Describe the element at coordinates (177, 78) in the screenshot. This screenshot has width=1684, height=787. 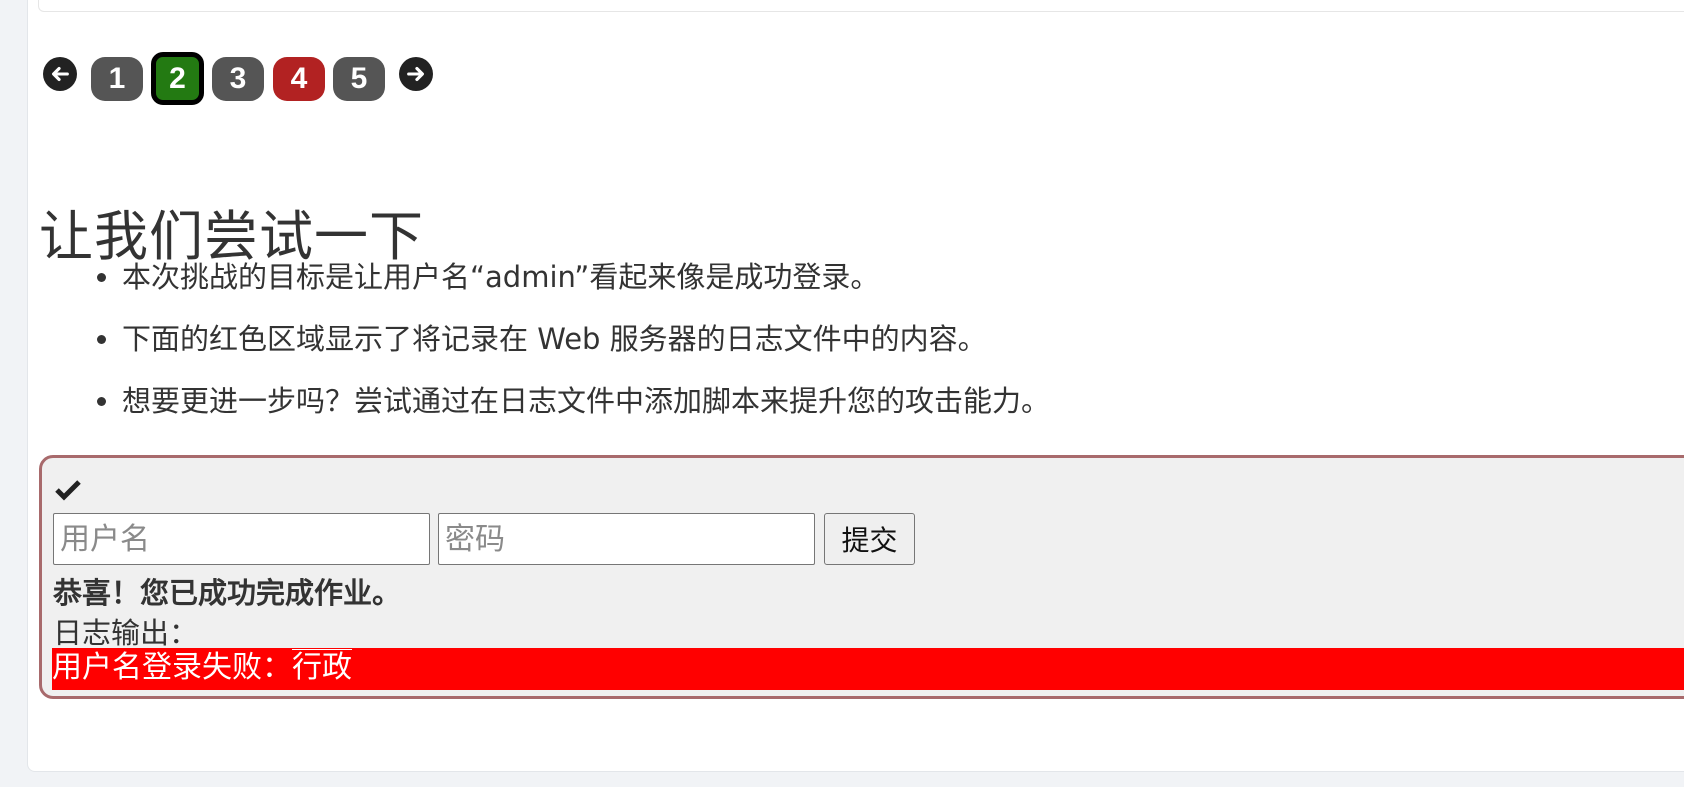
I see `page-2-button: 2` at that location.